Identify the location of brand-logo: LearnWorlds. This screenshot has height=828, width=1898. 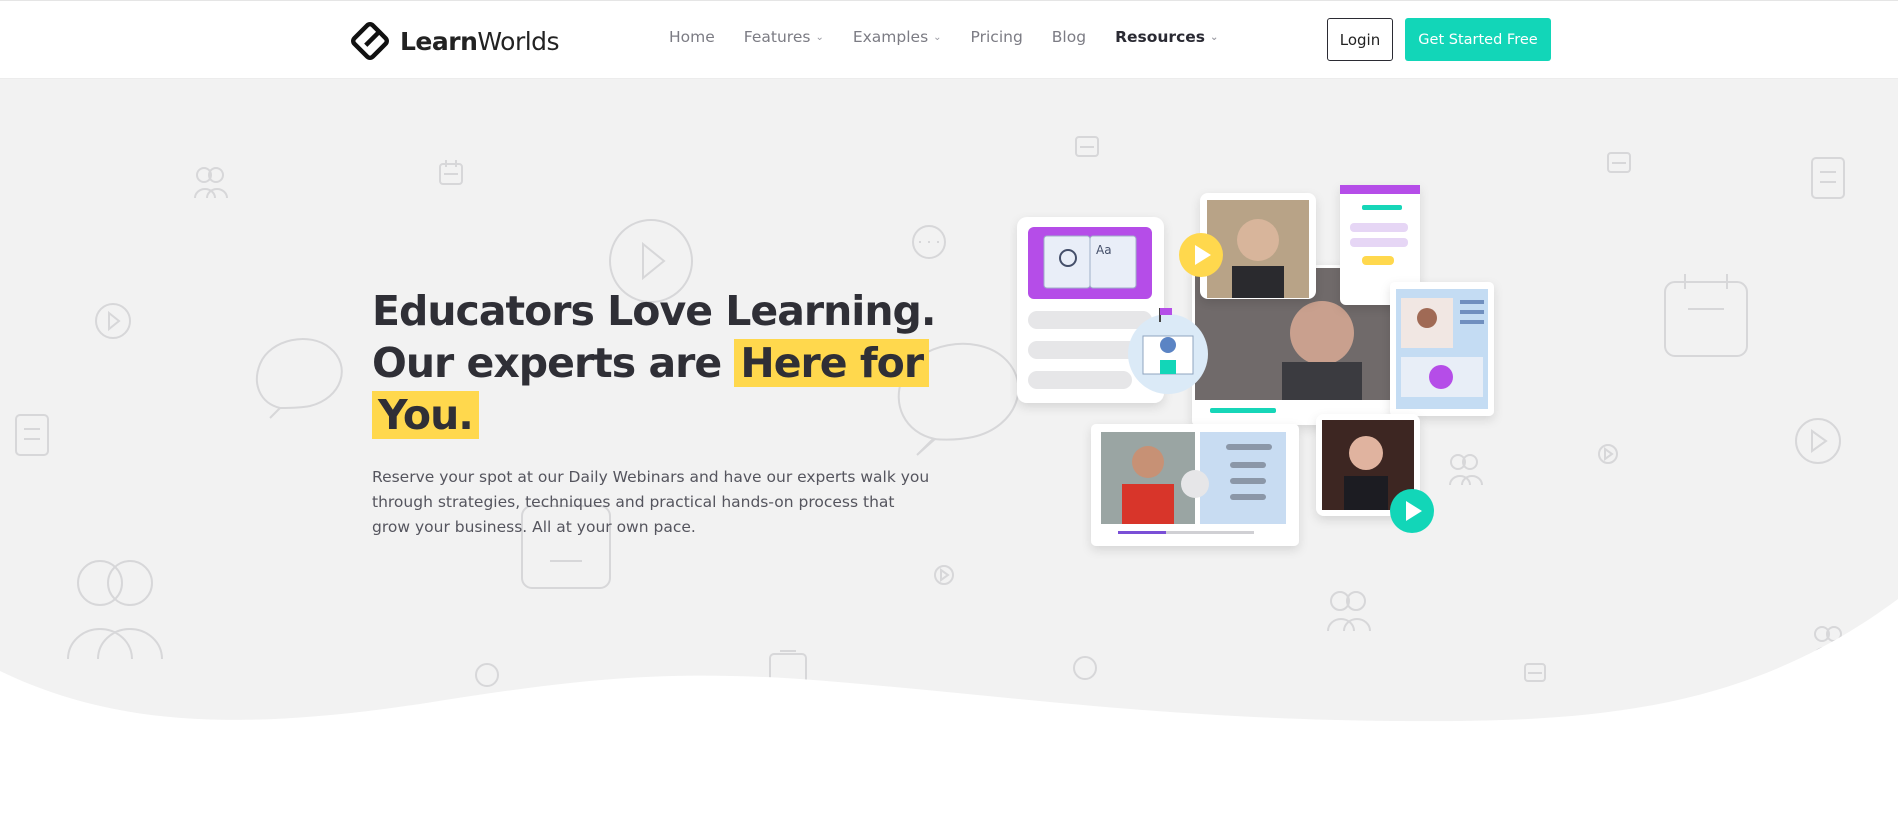
(455, 41).